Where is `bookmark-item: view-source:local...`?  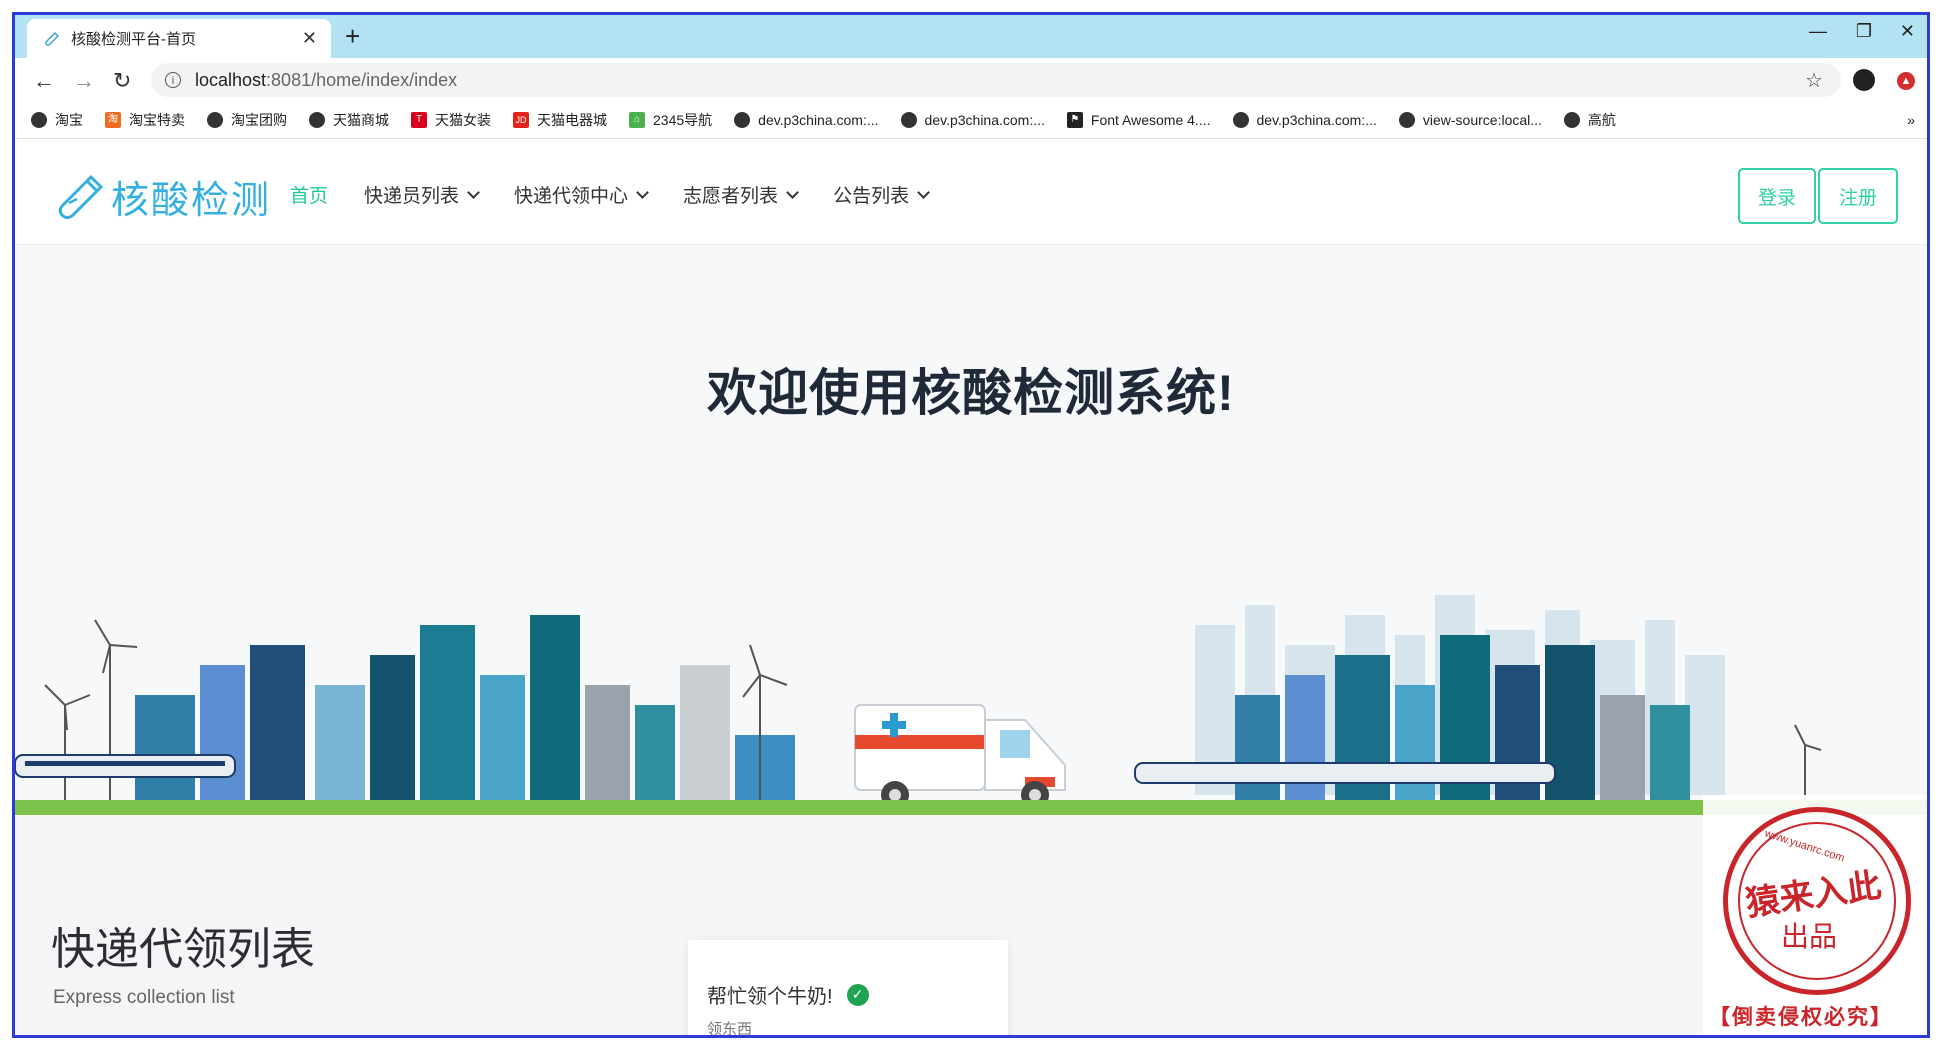
bookmark-item: view-source:local... is located at coordinates (1470, 120).